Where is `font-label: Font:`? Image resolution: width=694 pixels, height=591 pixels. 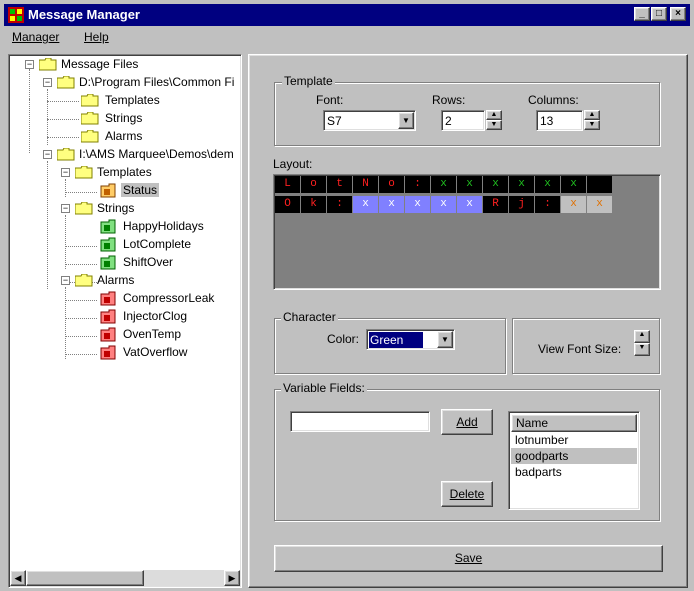 font-label: Font: is located at coordinates (330, 100).